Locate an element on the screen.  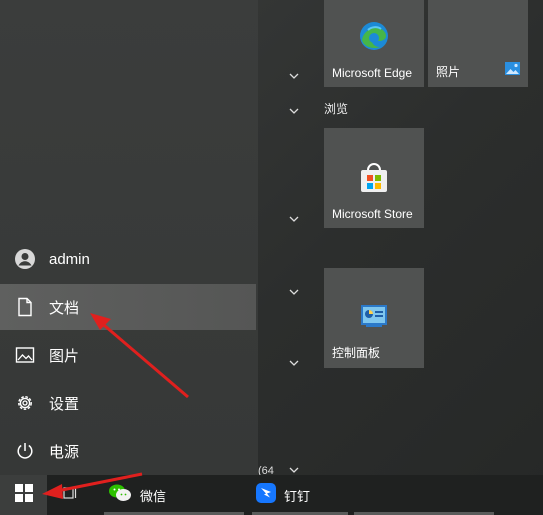
taskbar-dingtalk: 钉钉 is located at coordinates (283, 495).